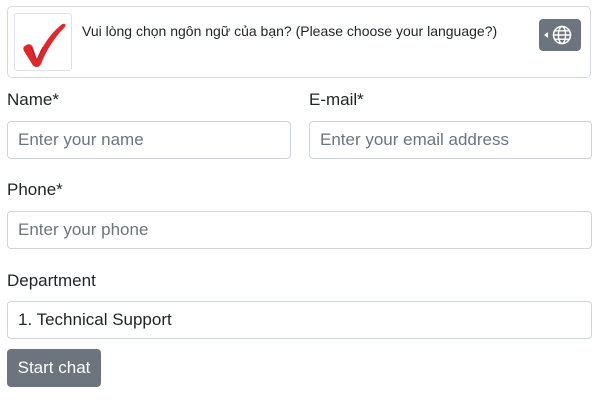 The width and height of the screenshot is (599, 400). I want to click on department-selected-value: 1. Technical Support, so click(95, 319).